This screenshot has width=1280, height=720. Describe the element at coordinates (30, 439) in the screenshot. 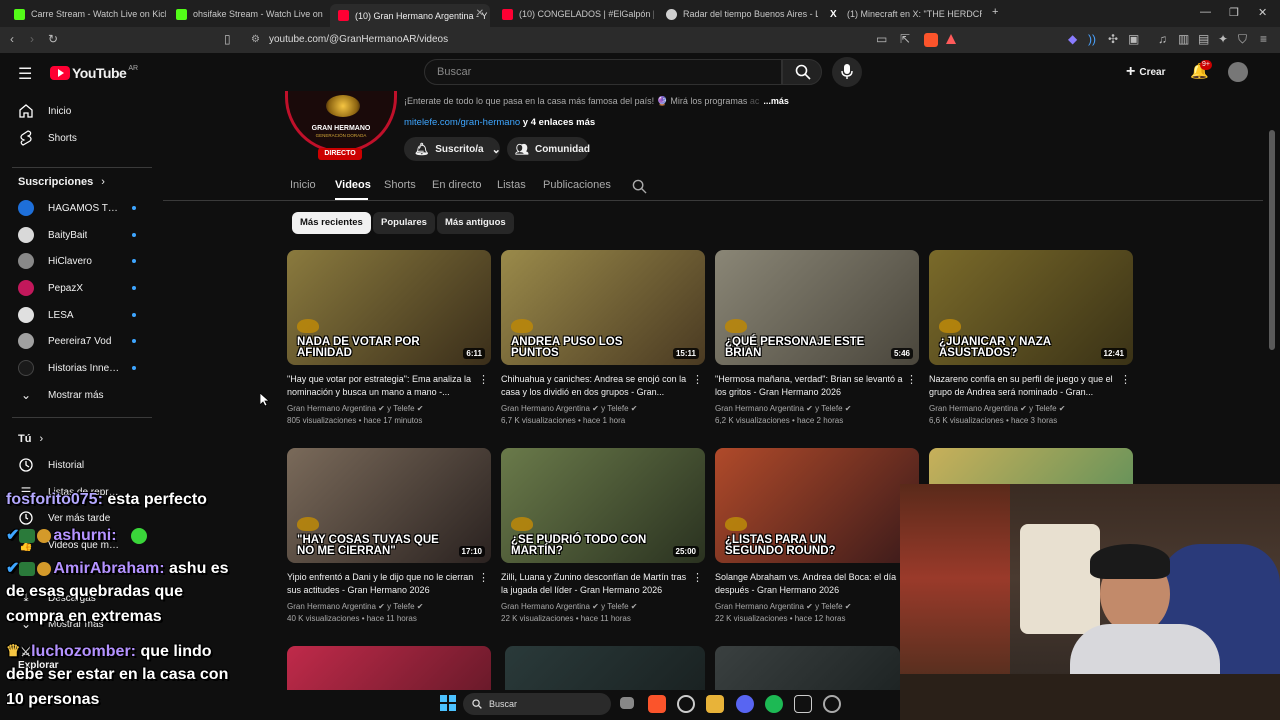

I see `you-heading: Tú ›` at that location.